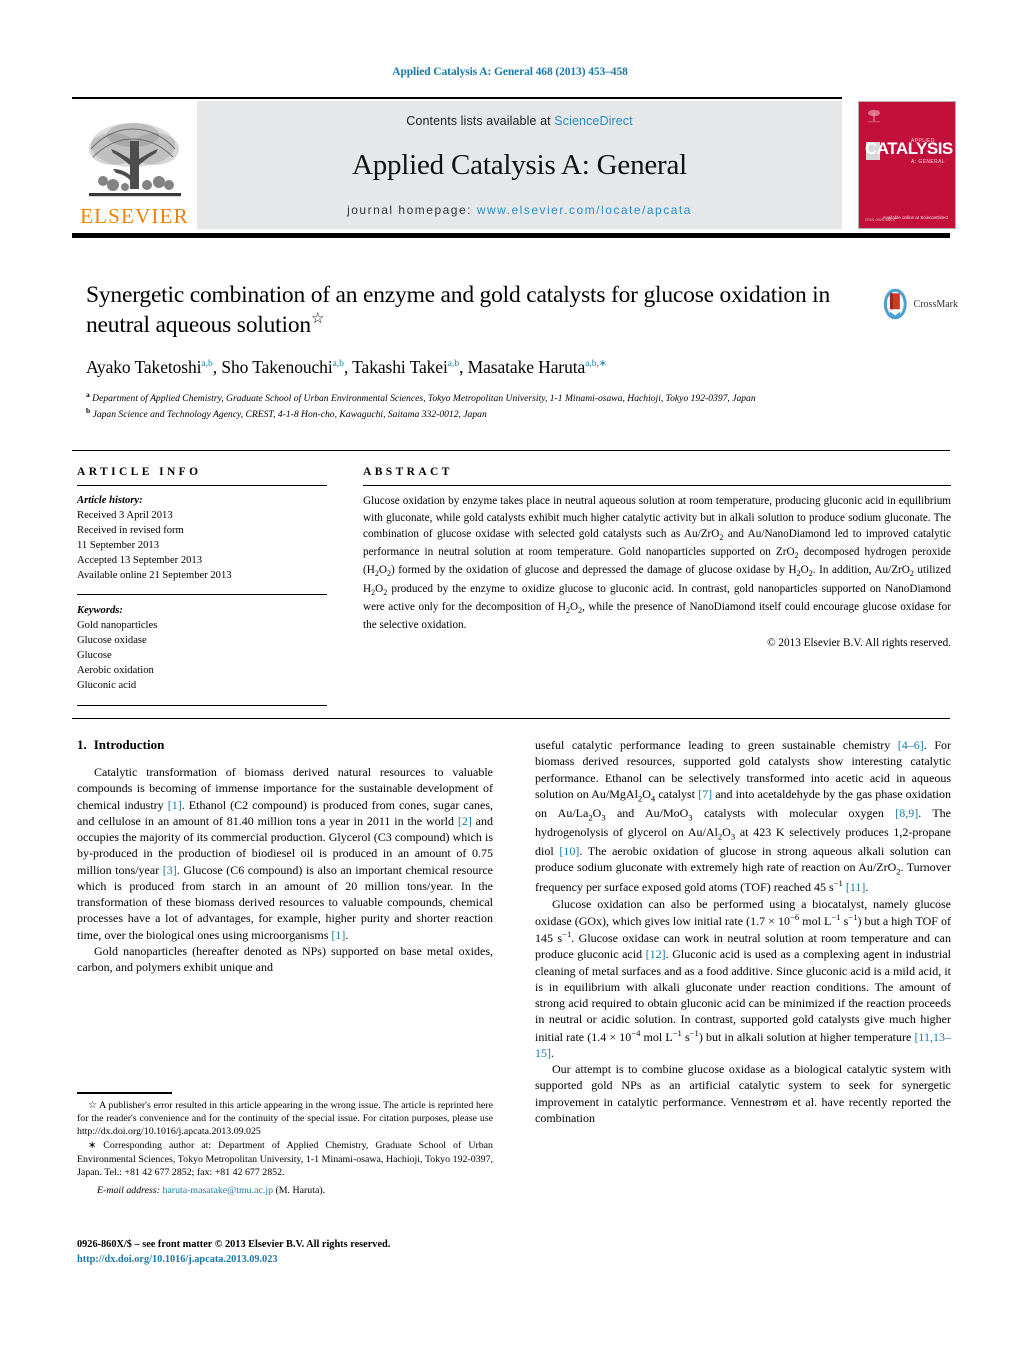  What do you see at coordinates (130, 531) in the screenshot?
I see `history-item: Received in revised form` at bounding box center [130, 531].